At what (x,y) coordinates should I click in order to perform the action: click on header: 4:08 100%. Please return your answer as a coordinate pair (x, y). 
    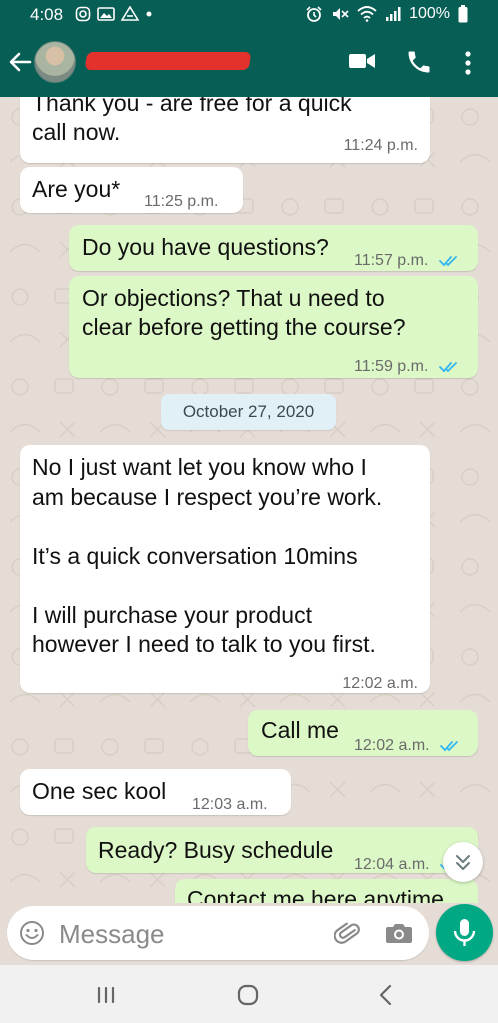
    Looking at the image, I should click on (249, 48).